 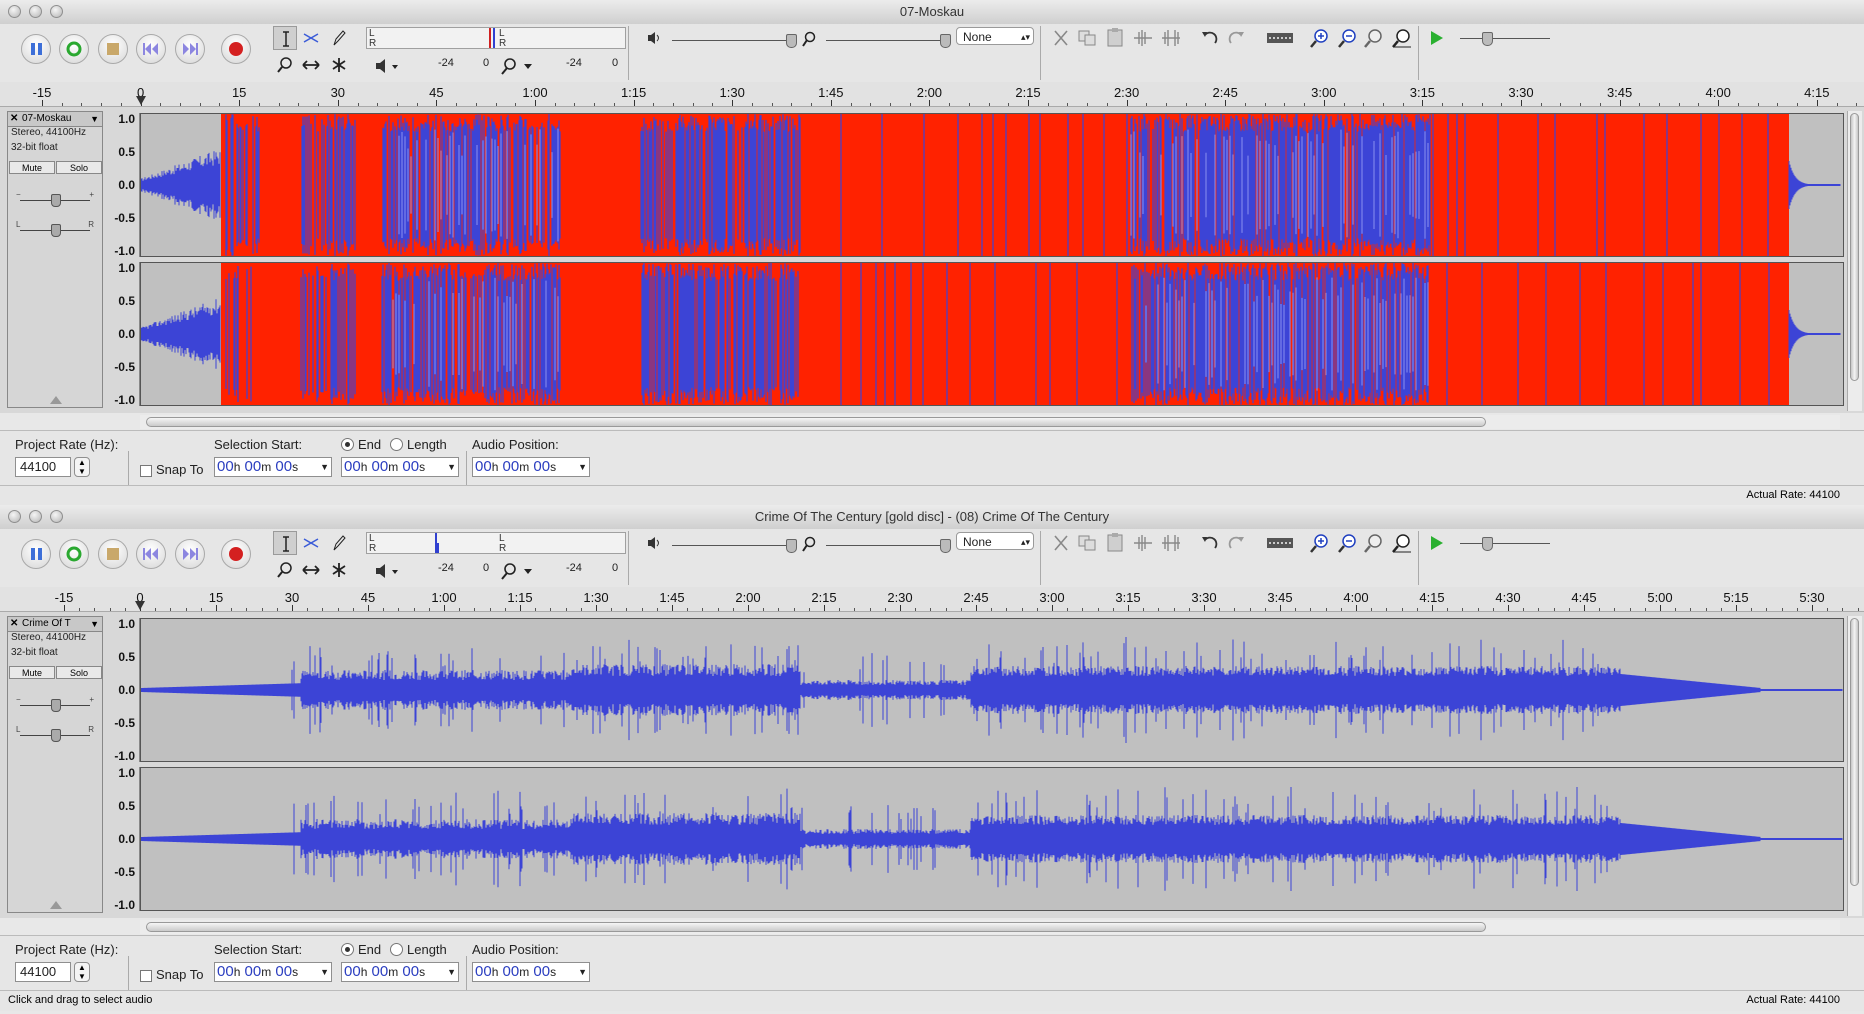 What do you see at coordinates (1348, 543) in the screenshot?
I see `zoom-out-icon` at bounding box center [1348, 543].